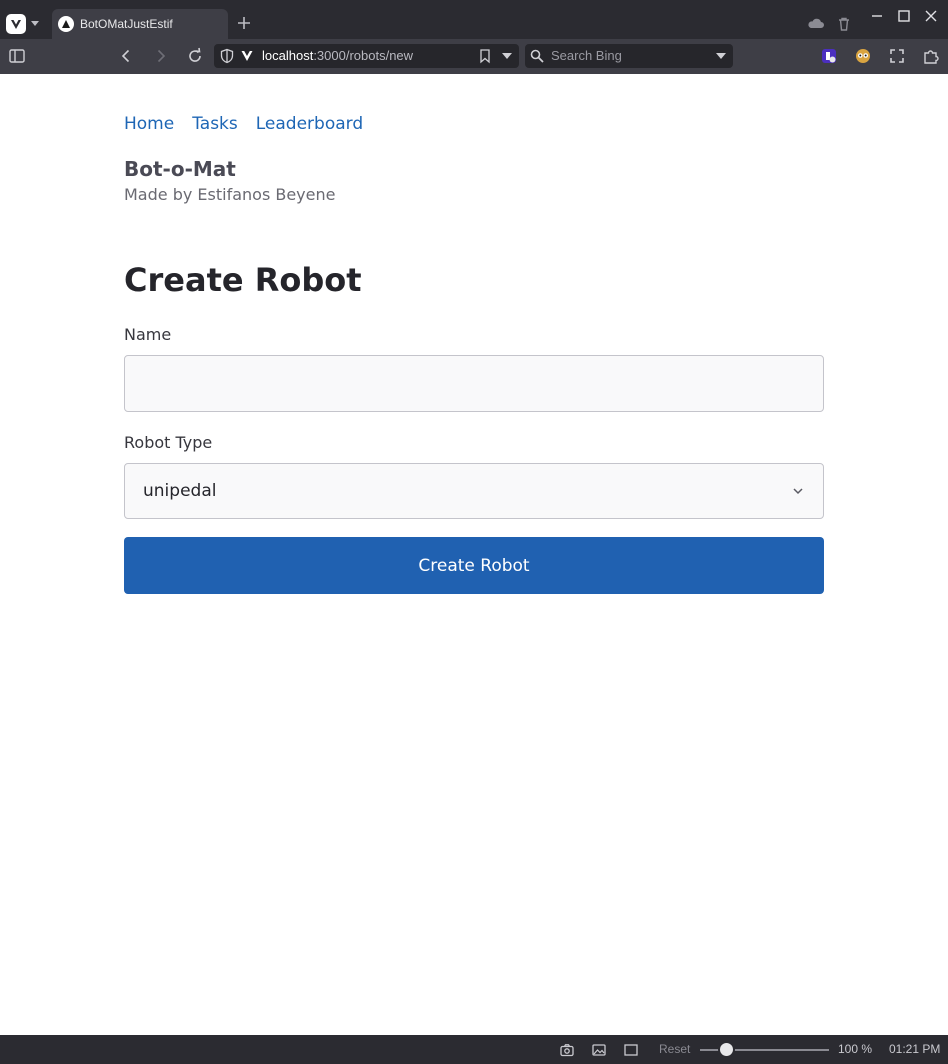 The width and height of the screenshot is (948, 1064). What do you see at coordinates (126, 56) in the screenshot?
I see `back-icon` at bounding box center [126, 56].